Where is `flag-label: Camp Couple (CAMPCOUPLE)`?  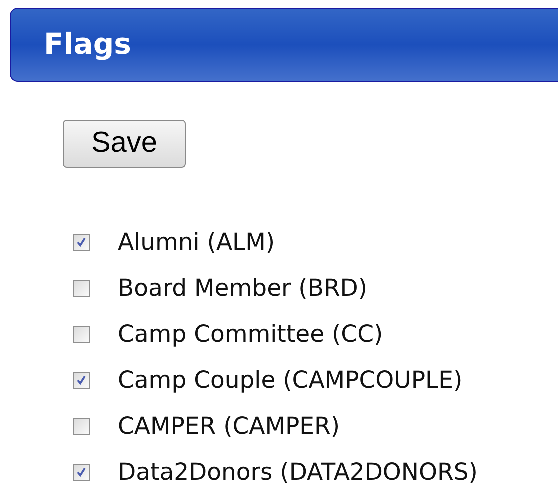 flag-label: Camp Couple (CAMPCOUPLE) is located at coordinates (290, 380).